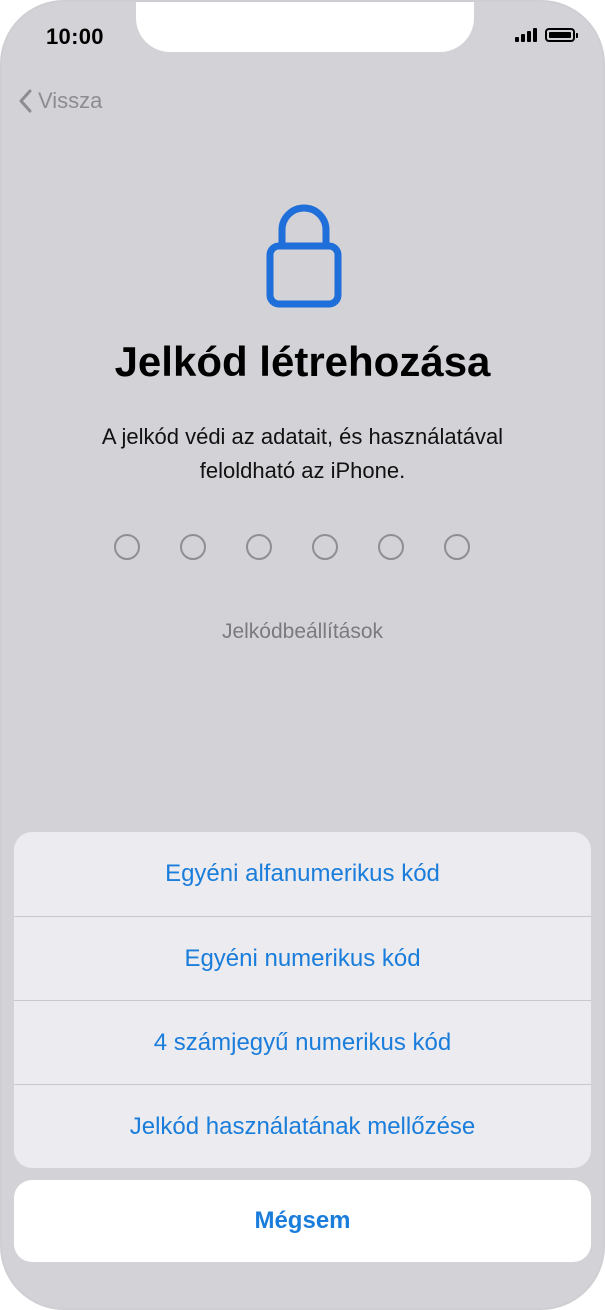 The width and height of the screenshot is (605, 1310). What do you see at coordinates (292, 547) in the screenshot?
I see `passcode-dots` at bounding box center [292, 547].